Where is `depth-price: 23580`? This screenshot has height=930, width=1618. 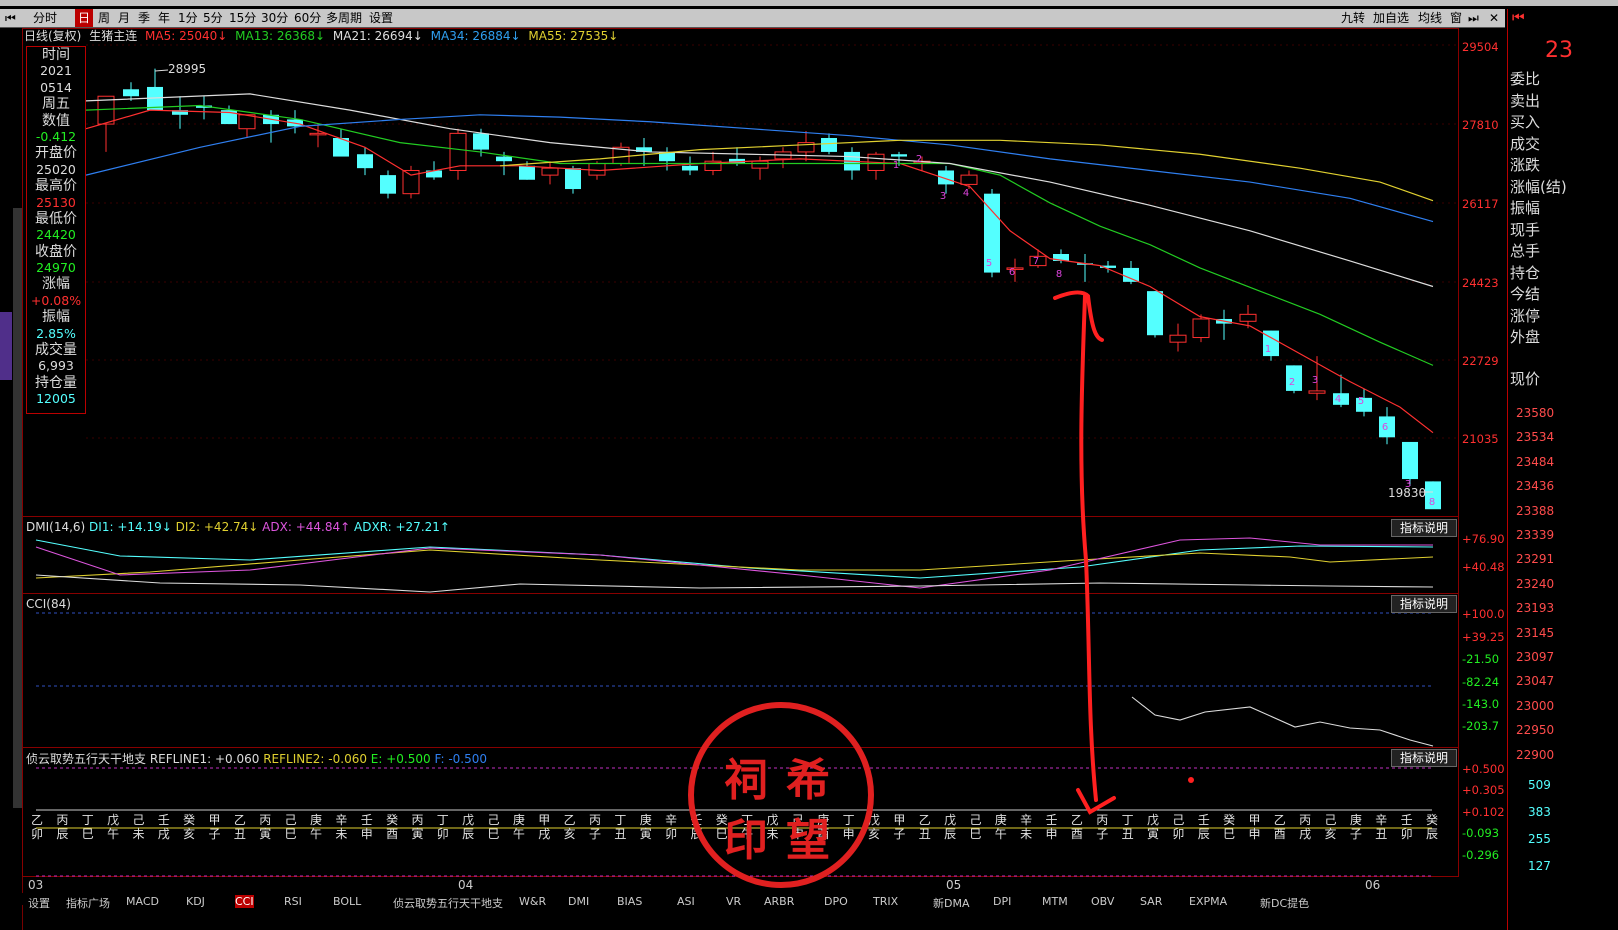
depth-price: 23580 is located at coordinates (1535, 413).